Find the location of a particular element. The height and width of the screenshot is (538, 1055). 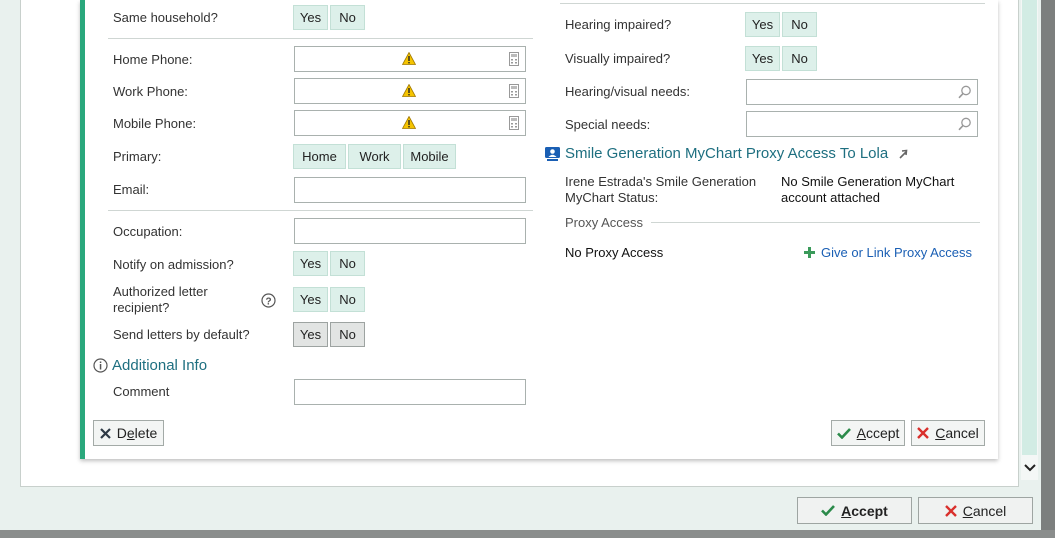

dialog-accept-button: Accept is located at coordinates (868, 433).